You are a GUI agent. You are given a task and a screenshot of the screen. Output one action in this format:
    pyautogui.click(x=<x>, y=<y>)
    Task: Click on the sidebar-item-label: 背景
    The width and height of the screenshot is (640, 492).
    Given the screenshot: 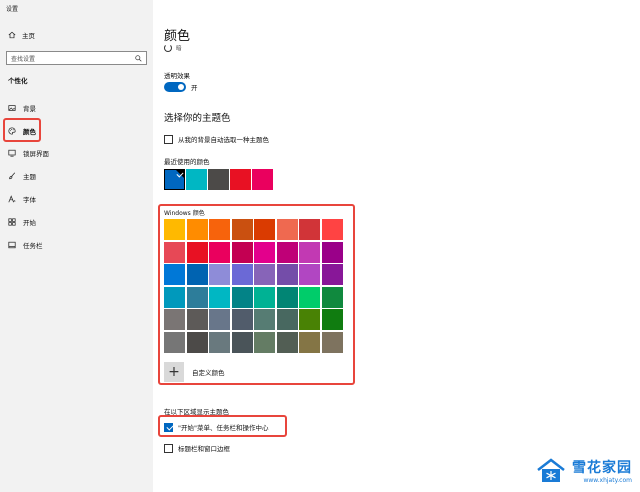 What is the action you would take?
    pyautogui.click(x=29, y=109)
    